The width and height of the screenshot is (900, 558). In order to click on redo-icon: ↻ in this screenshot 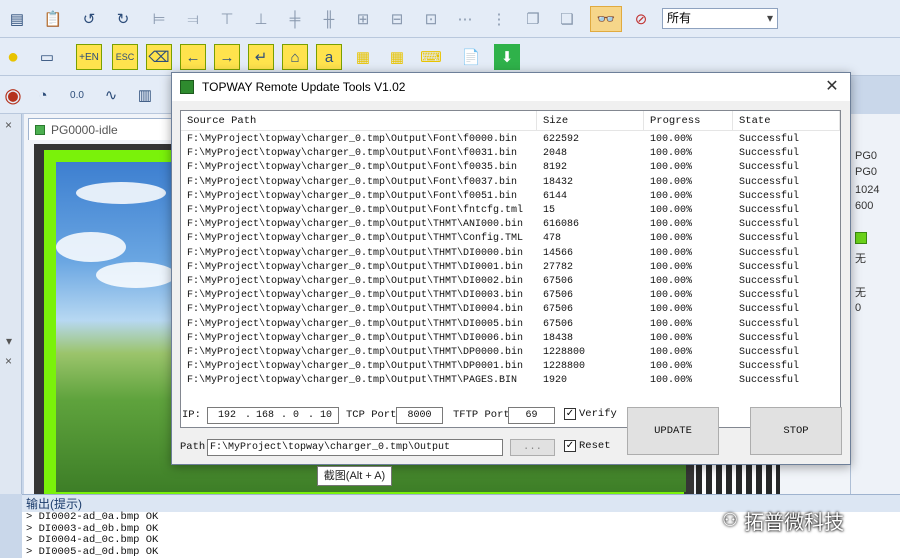, I will do `click(123, 19)`.